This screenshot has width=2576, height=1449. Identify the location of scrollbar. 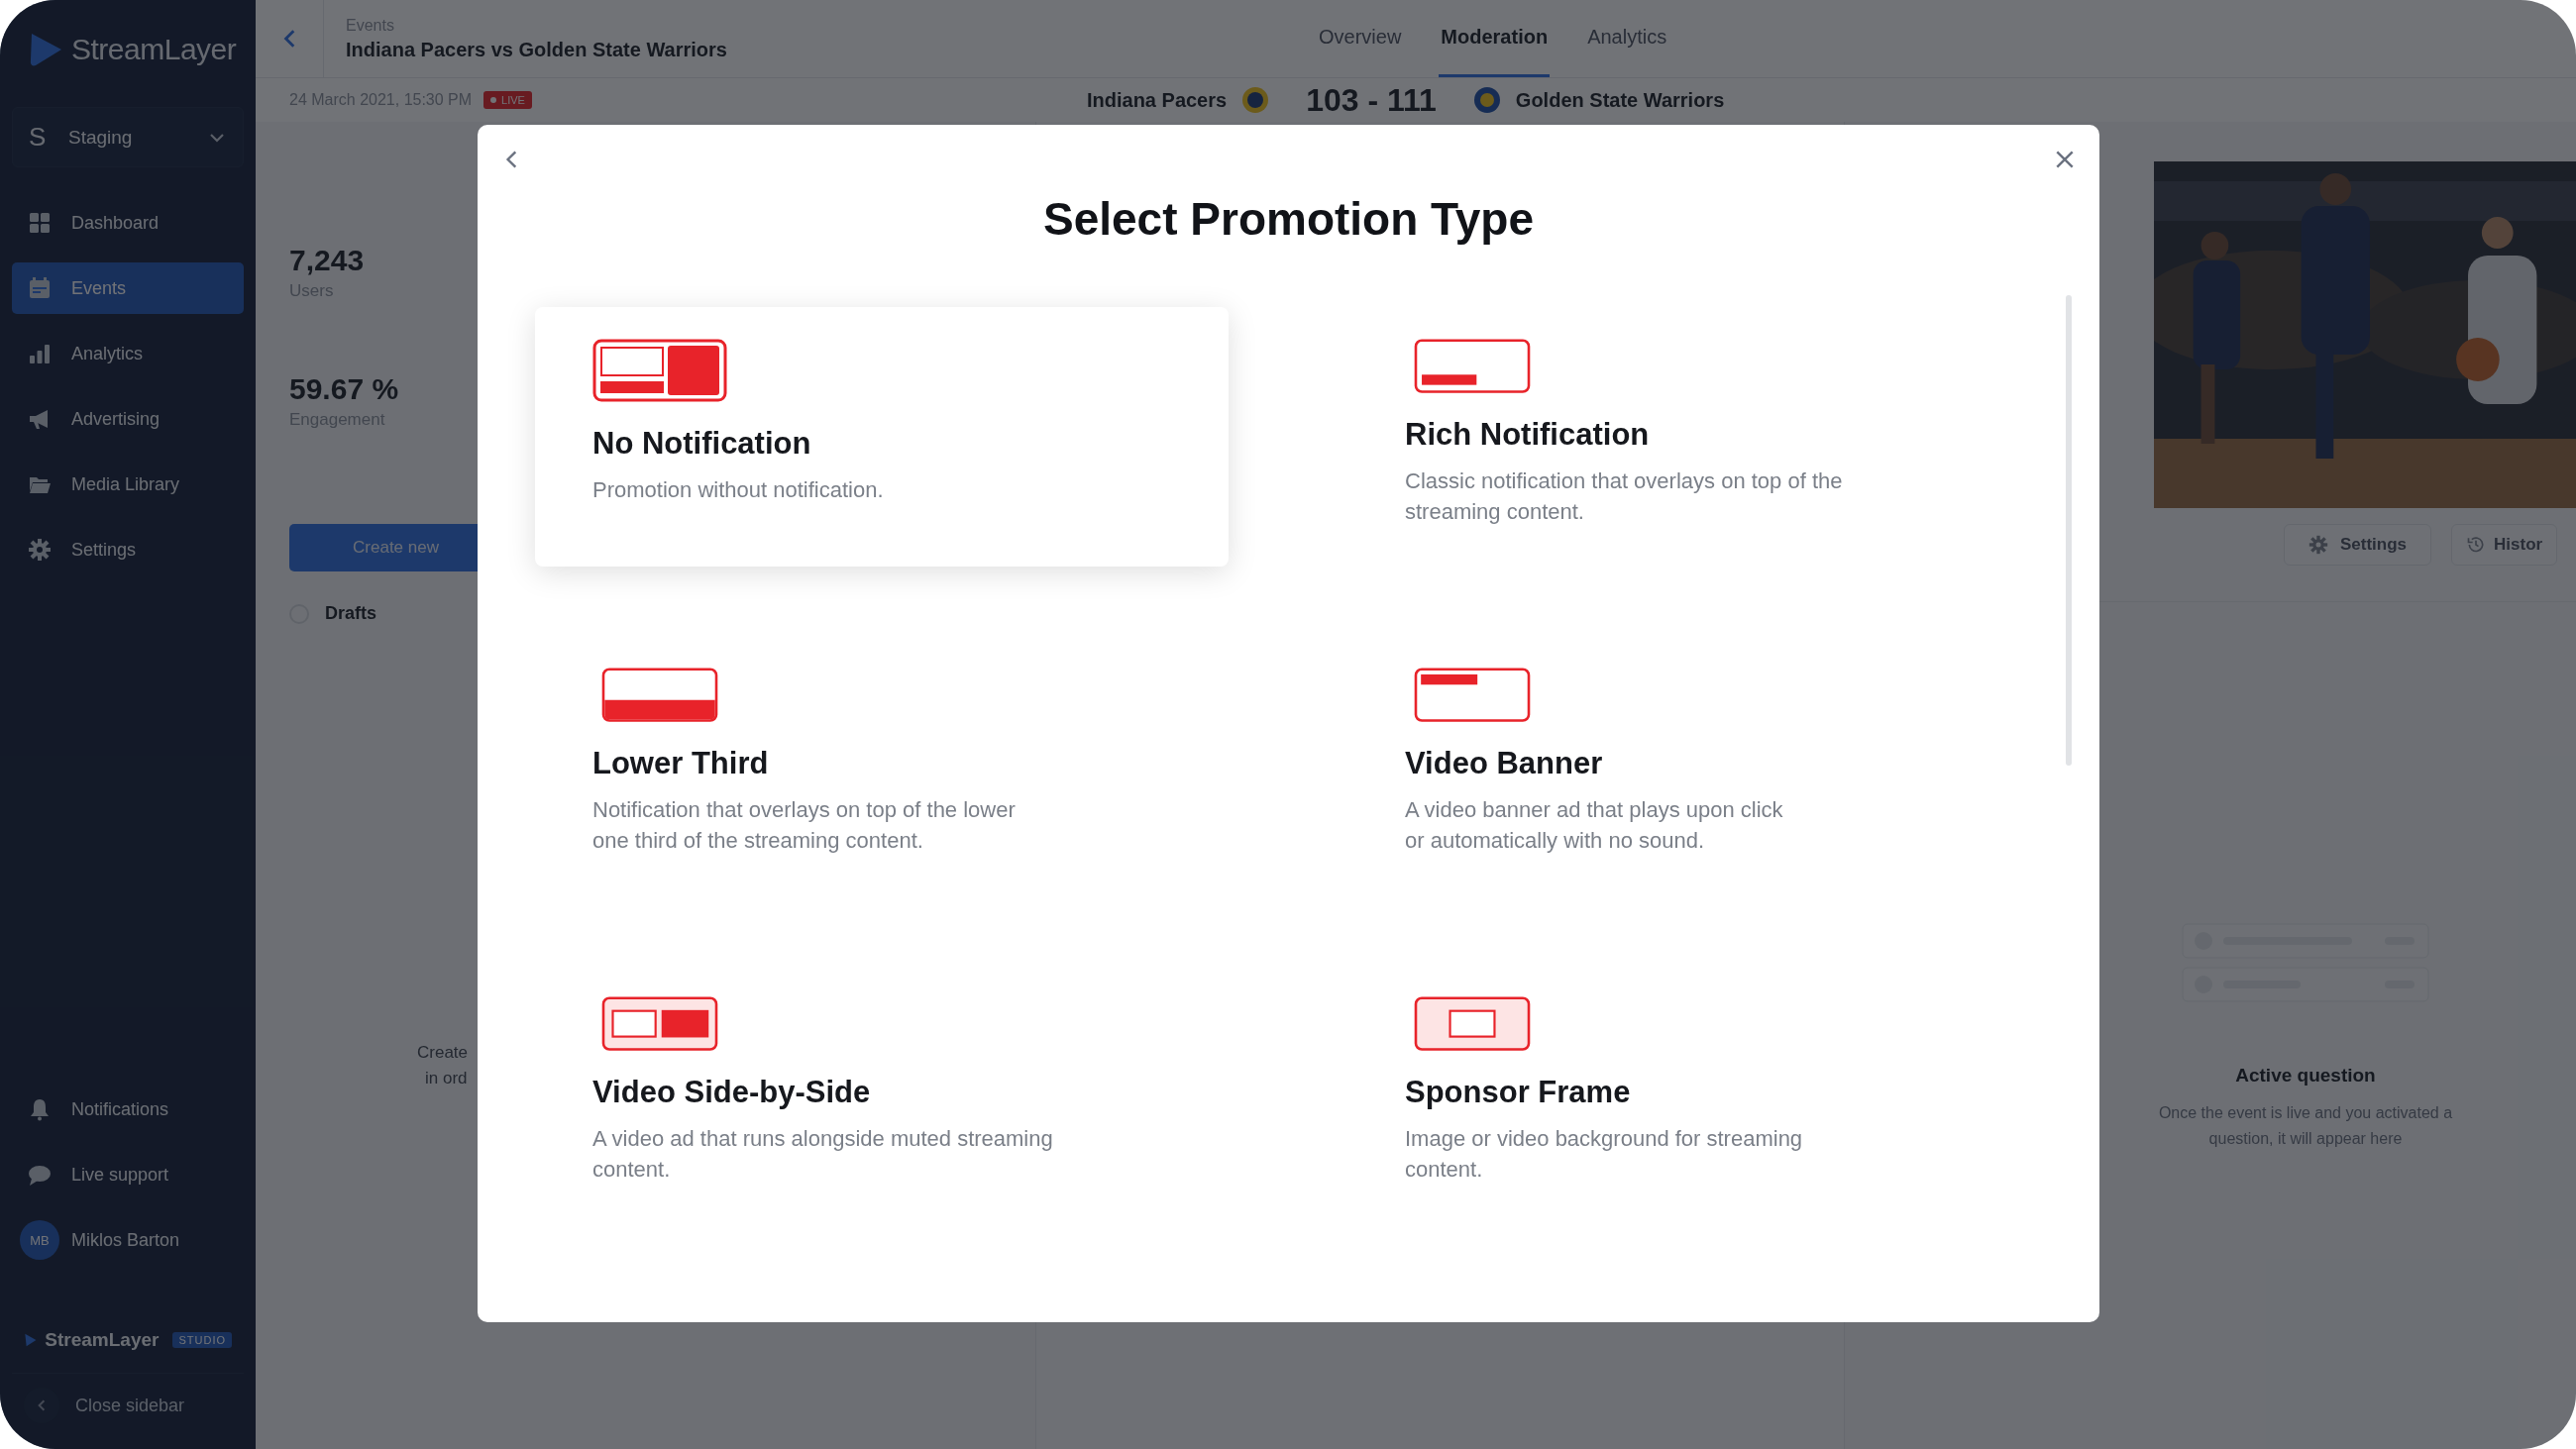
(2069, 530).